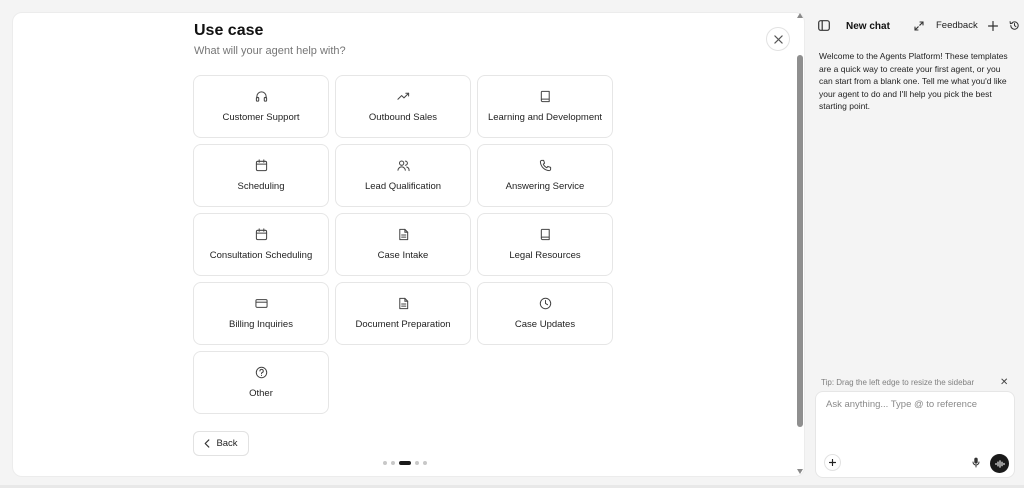 The image size is (1024, 488). What do you see at coordinates (261, 313) in the screenshot?
I see `use-case-card-billing-inquiries: Billing Inquiries` at bounding box center [261, 313].